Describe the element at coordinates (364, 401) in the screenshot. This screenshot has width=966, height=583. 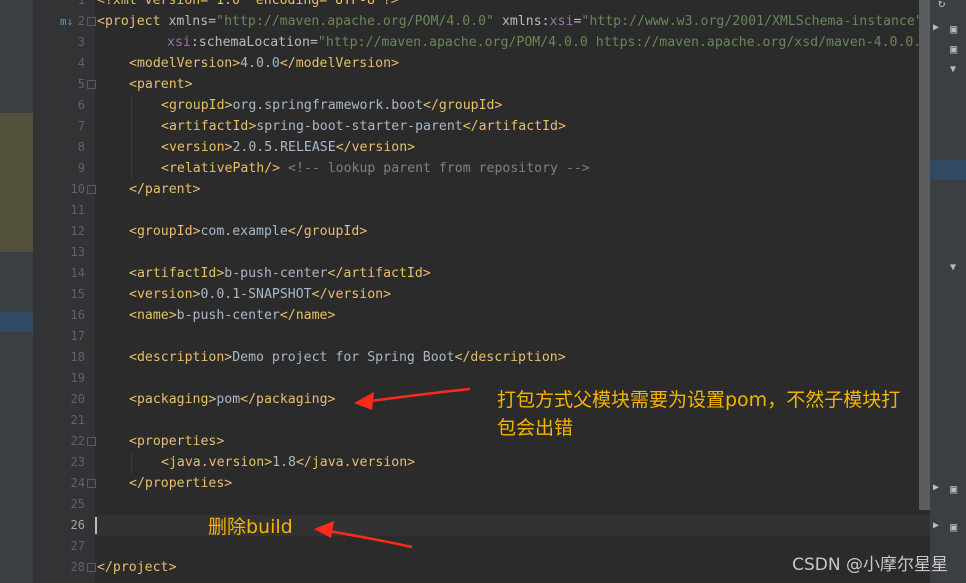
I see `arrowhead-packaging` at that location.